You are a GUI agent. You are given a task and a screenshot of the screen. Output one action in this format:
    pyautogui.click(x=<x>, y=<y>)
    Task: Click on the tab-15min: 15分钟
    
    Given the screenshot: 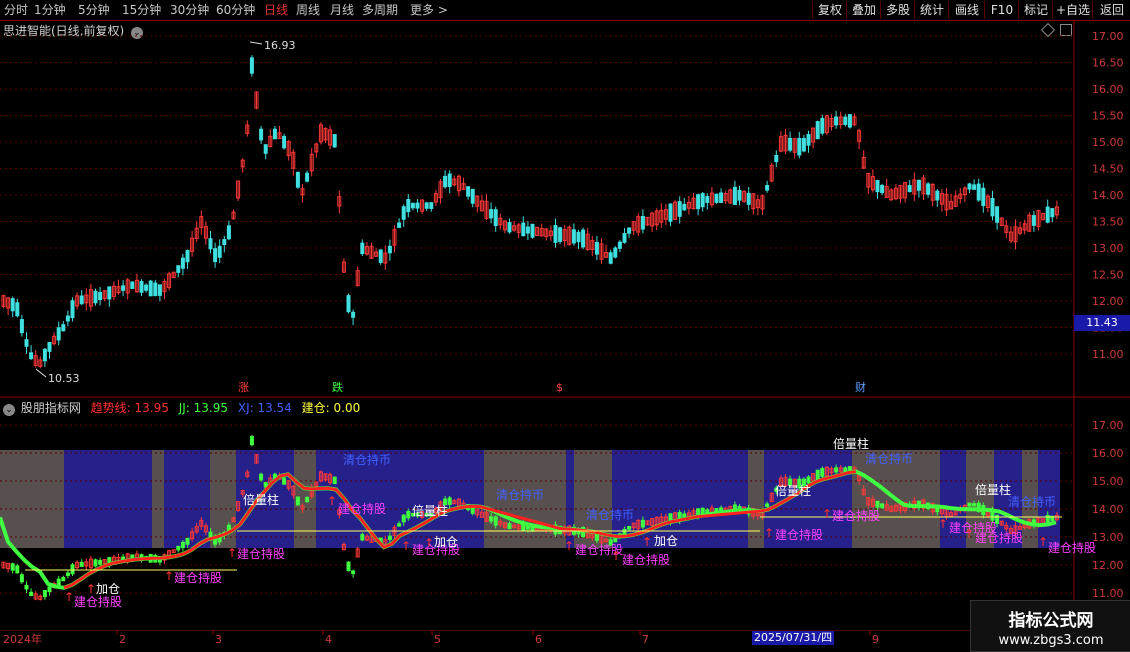 What is the action you would take?
    pyautogui.click(x=141, y=10)
    